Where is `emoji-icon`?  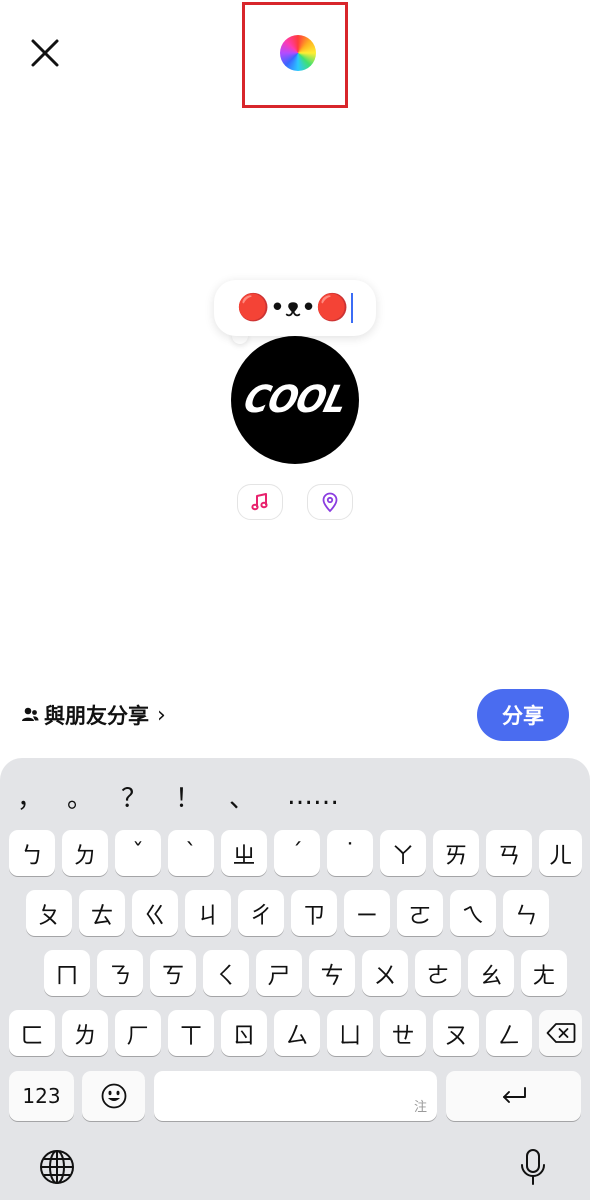 emoji-icon is located at coordinates (113, 1096).